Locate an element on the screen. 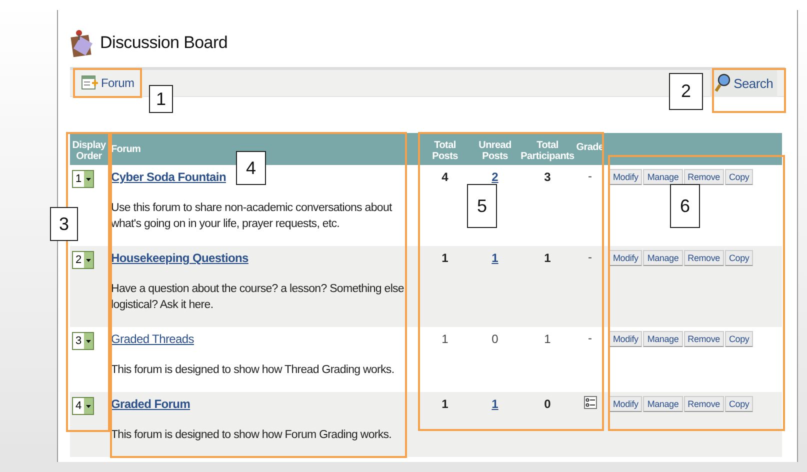  add-table-icon is located at coordinates (90, 83).